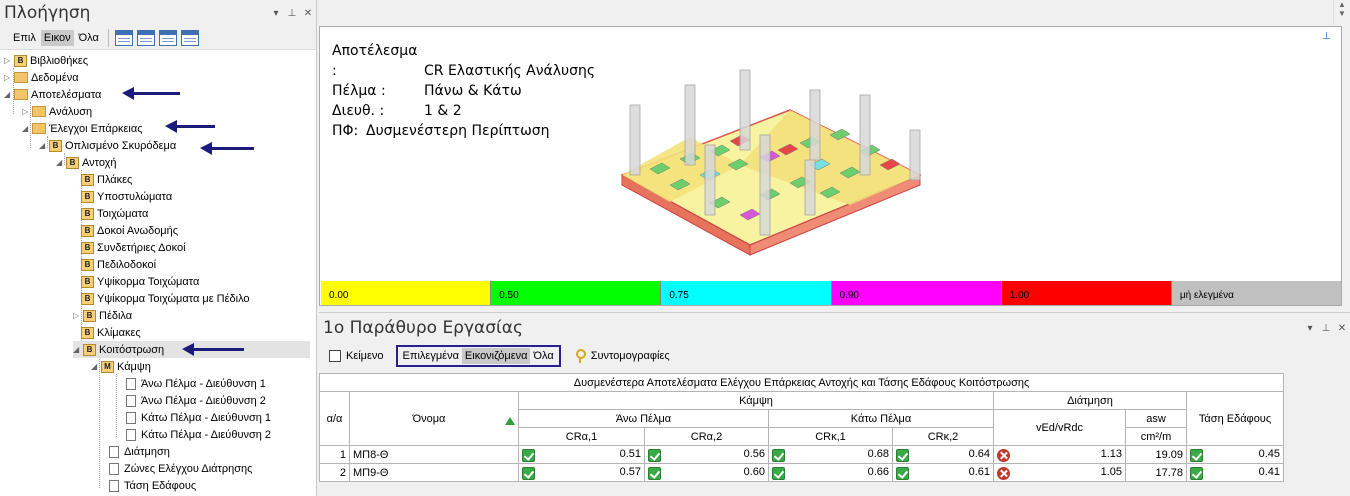 The image size is (1350, 496). Describe the element at coordinates (108, 37) in the screenshot. I see `toolbar-divider` at that location.